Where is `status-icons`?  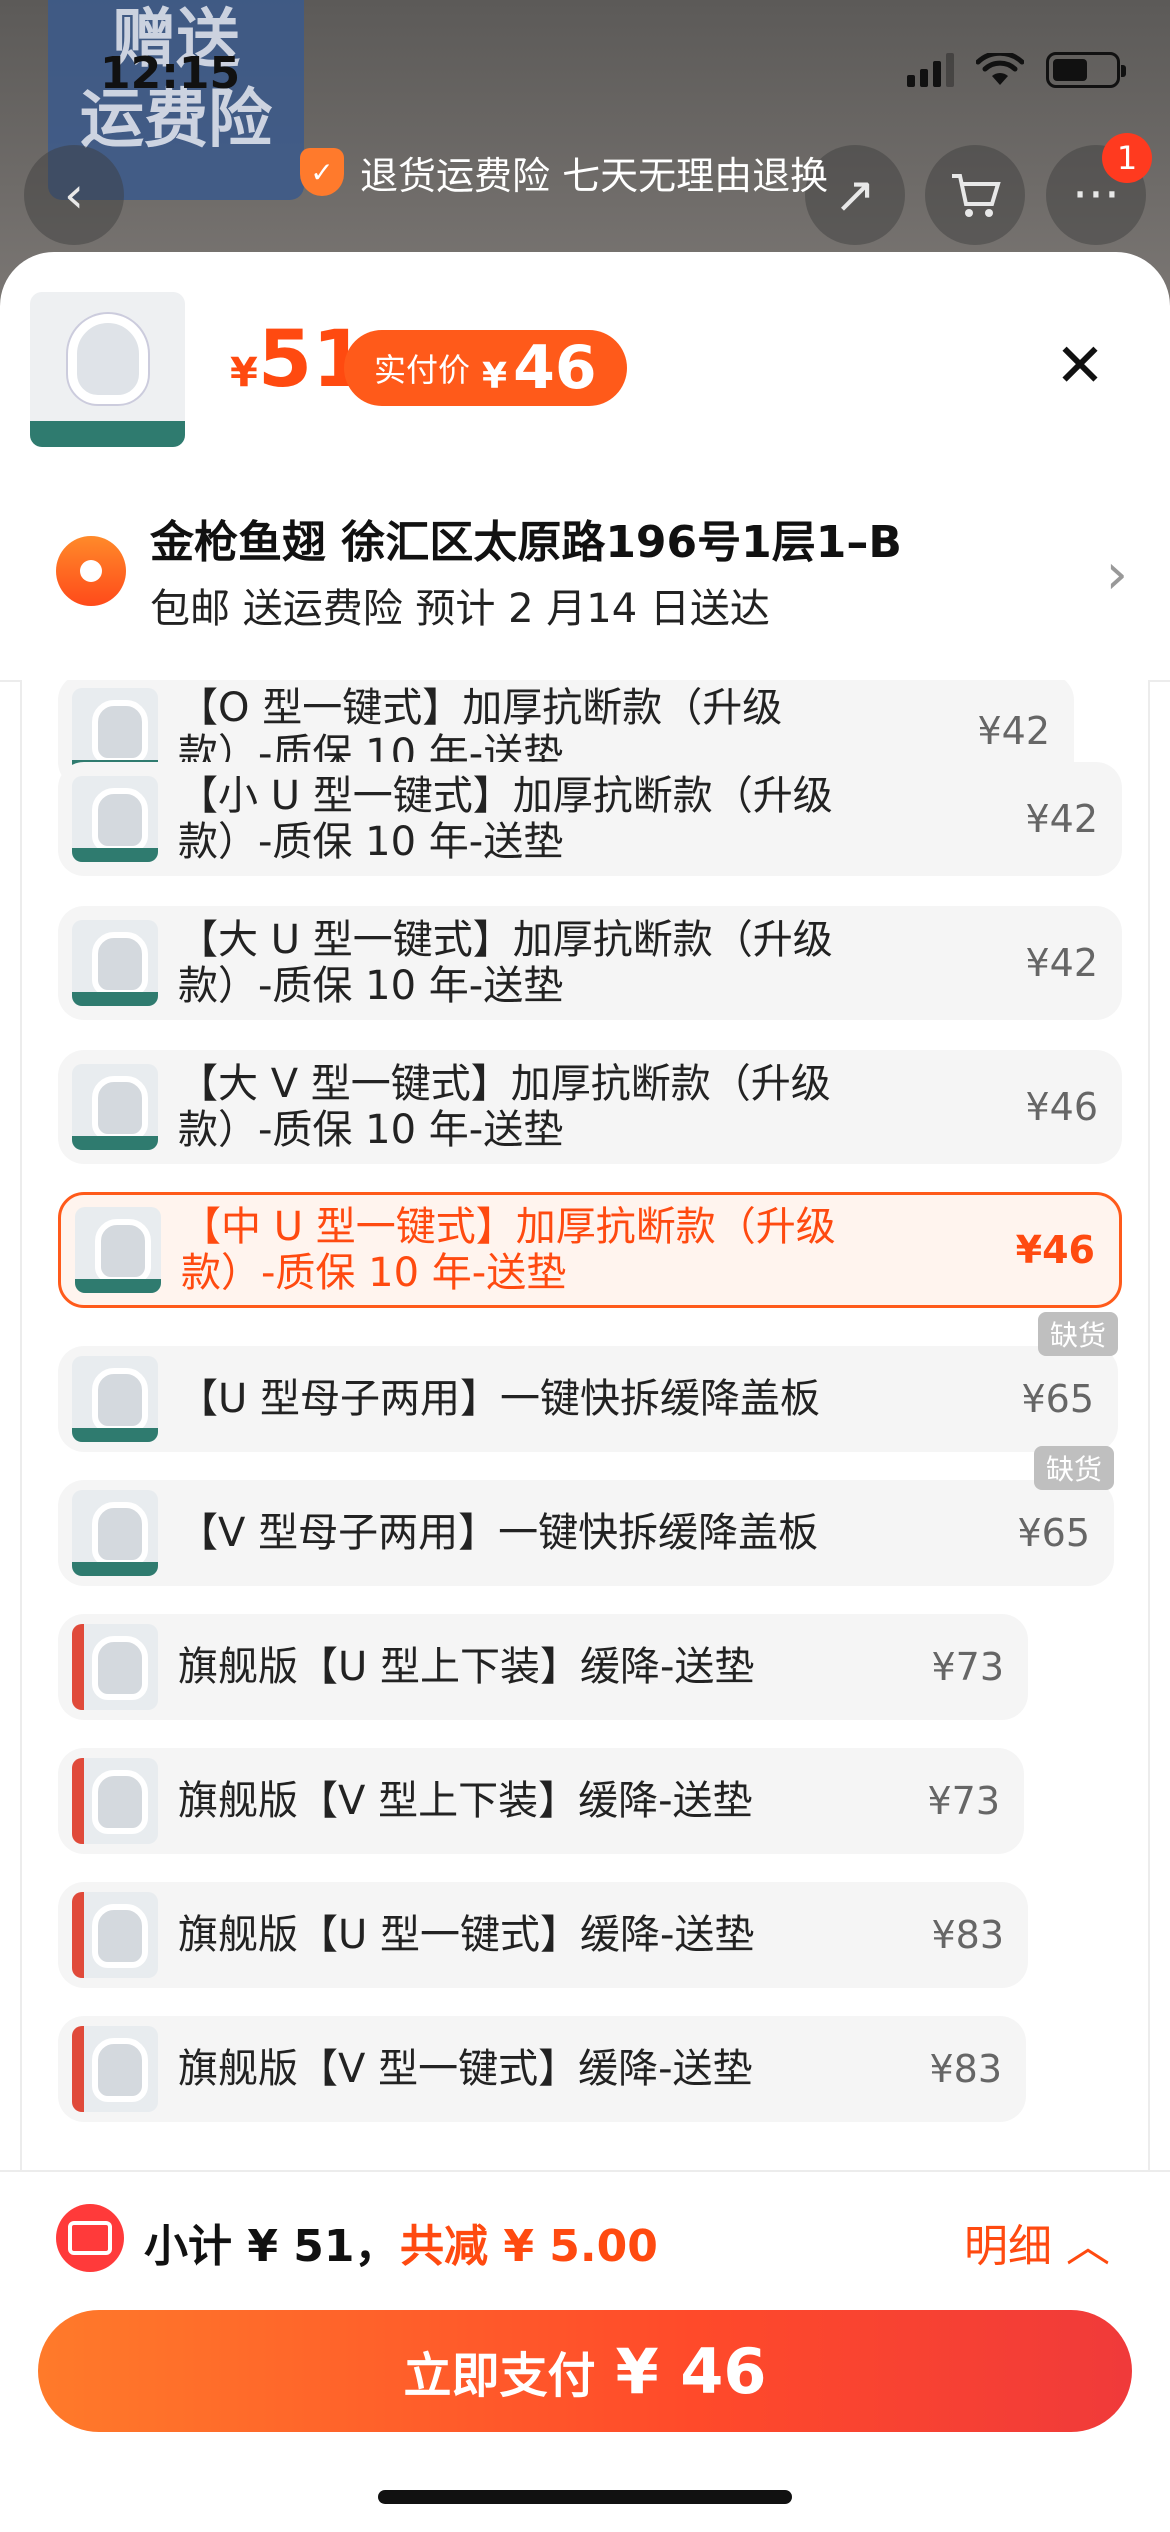
status-icons is located at coordinates (1016, 70).